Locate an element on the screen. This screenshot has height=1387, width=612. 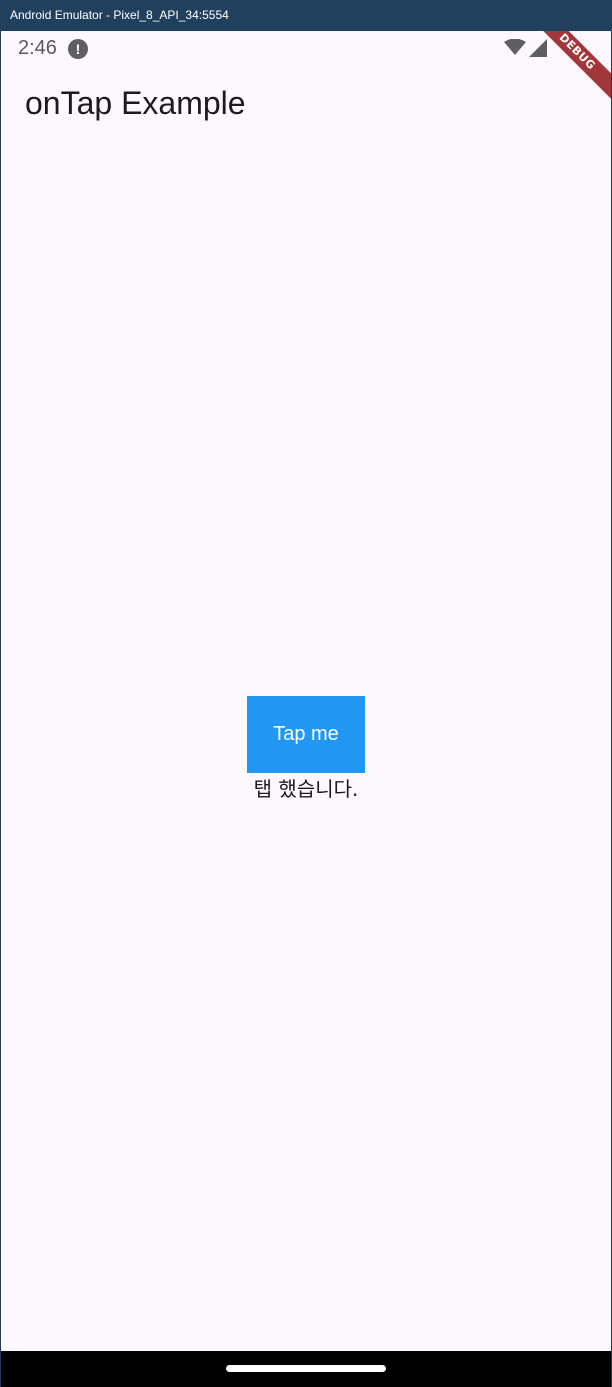
main-content: Tap me 탭 했습니다. is located at coordinates (306, 749).